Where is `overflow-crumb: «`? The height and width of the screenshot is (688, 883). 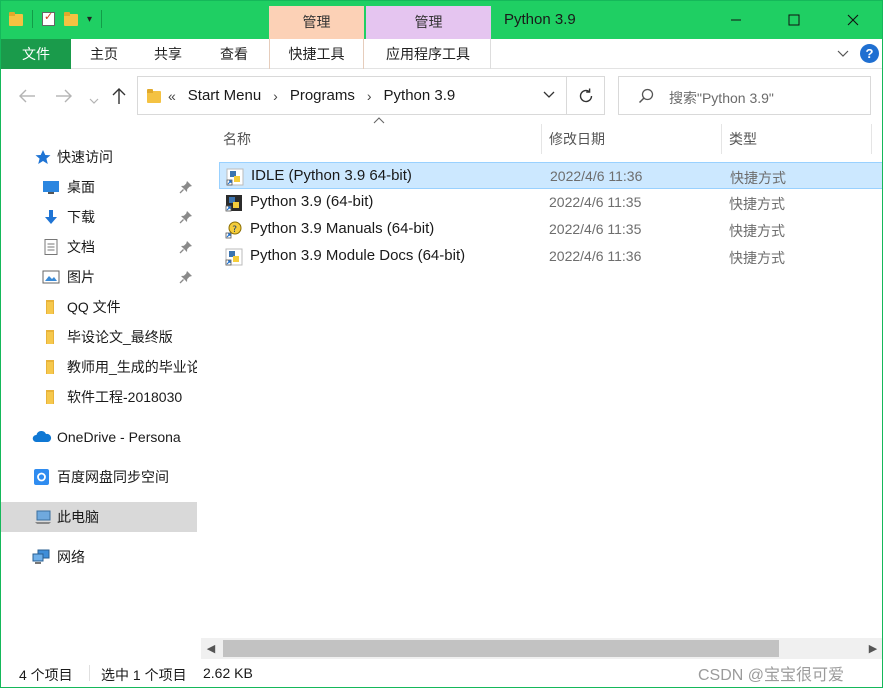 overflow-crumb: « is located at coordinates (172, 96).